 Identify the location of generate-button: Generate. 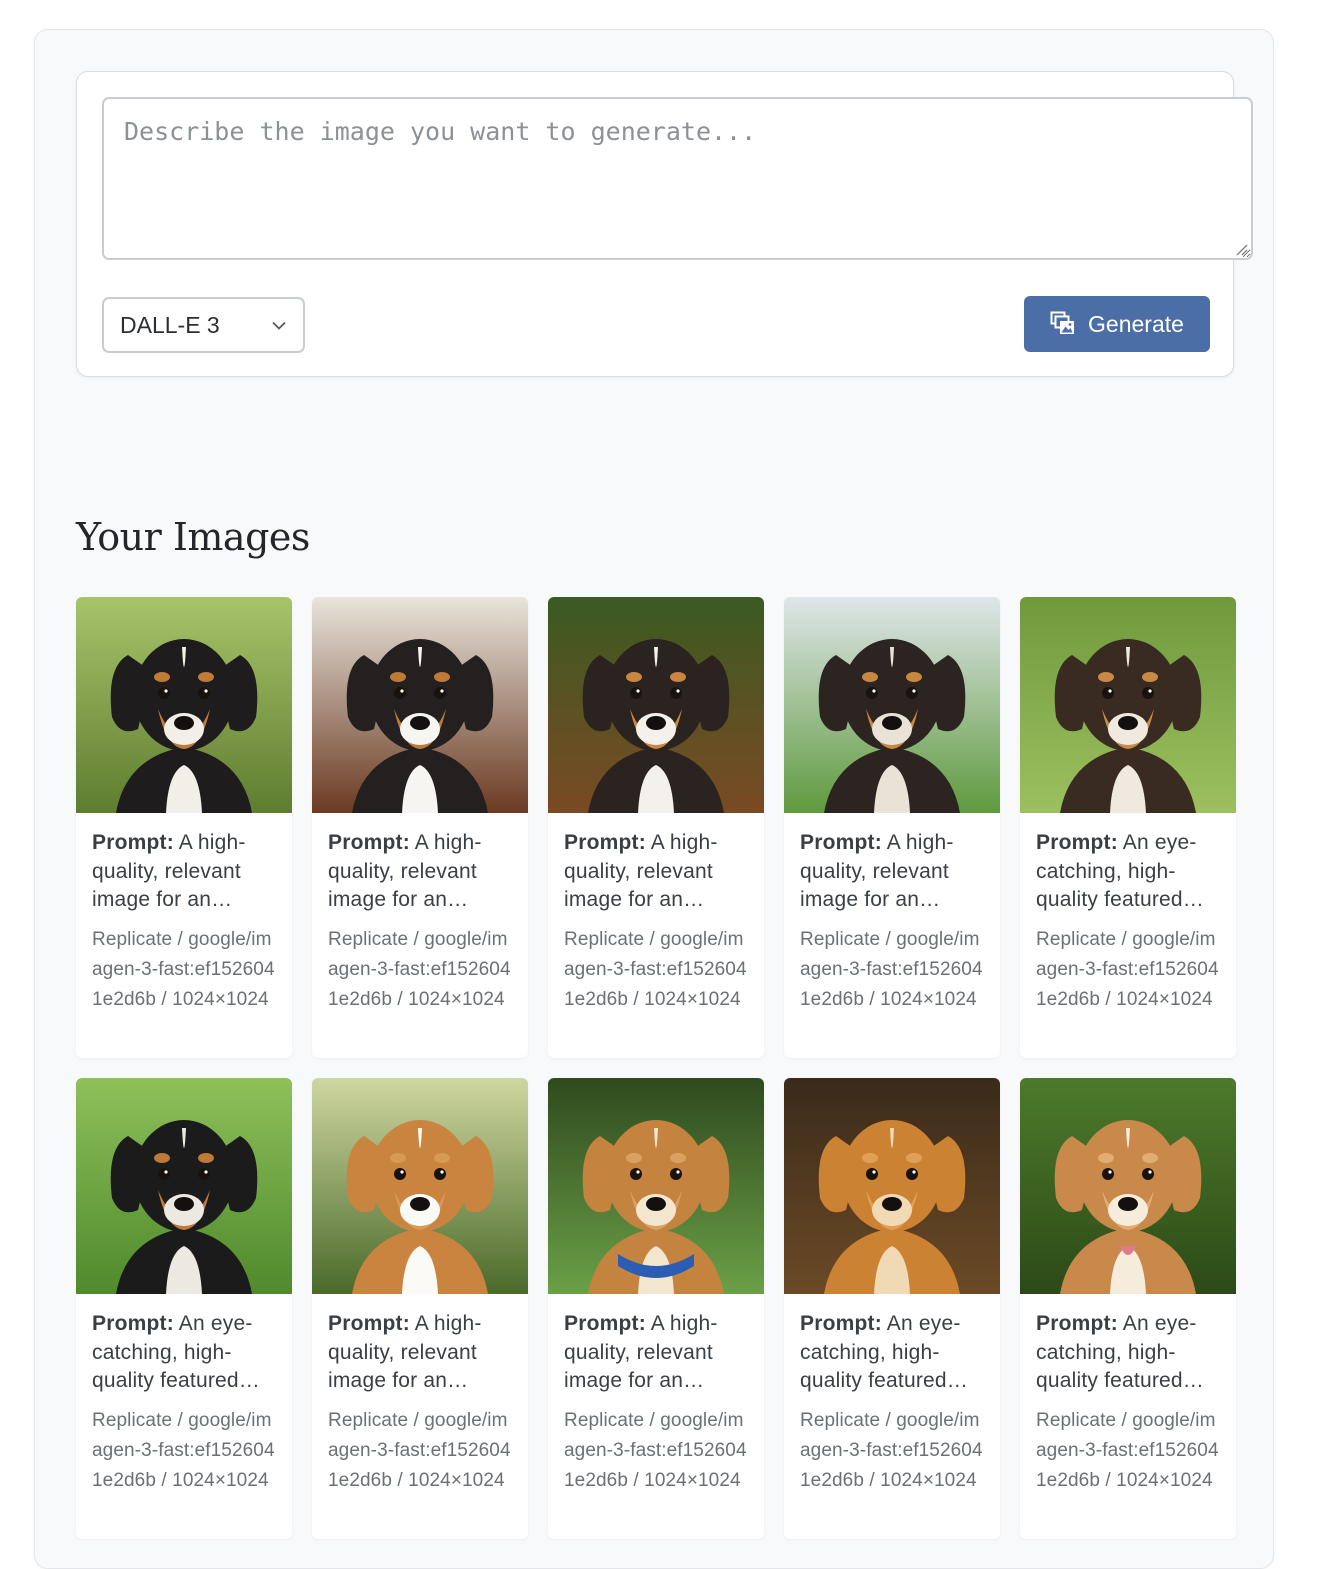
(1117, 324).